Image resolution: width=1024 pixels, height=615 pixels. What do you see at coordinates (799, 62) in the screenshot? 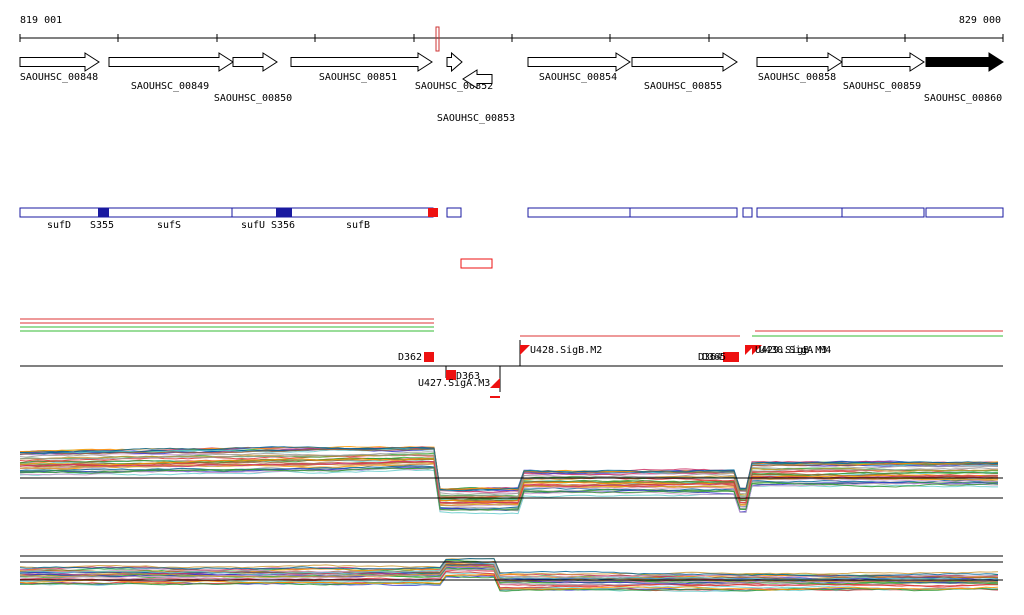
I see `gene-arrow-g858` at bounding box center [799, 62].